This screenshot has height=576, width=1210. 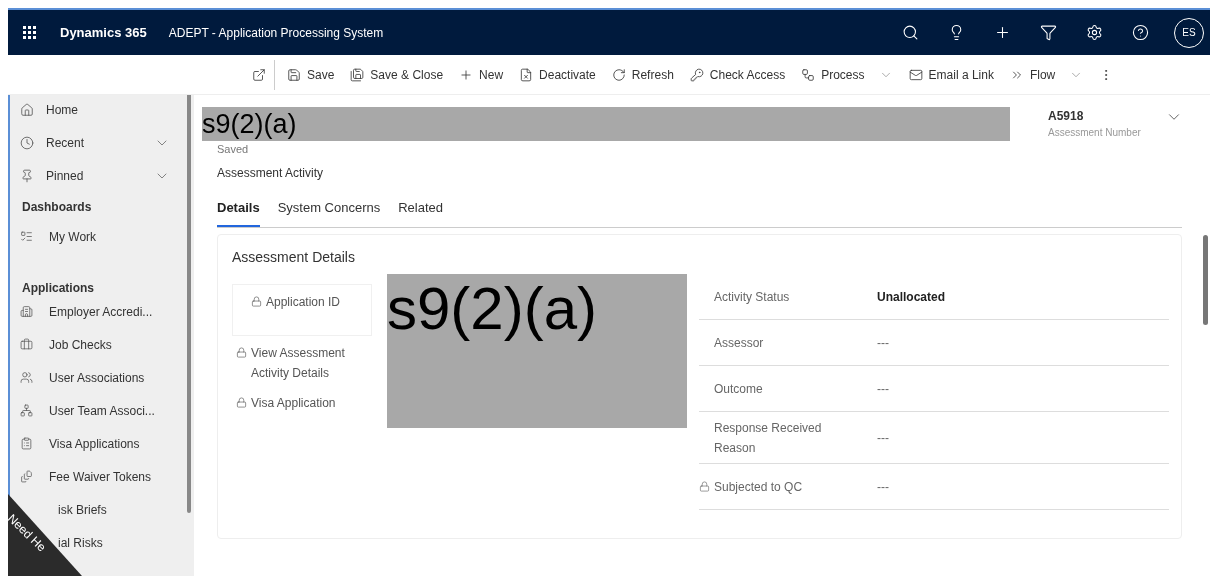 I want to click on field-label: Subjected to QC, so click(x=766, y=486).